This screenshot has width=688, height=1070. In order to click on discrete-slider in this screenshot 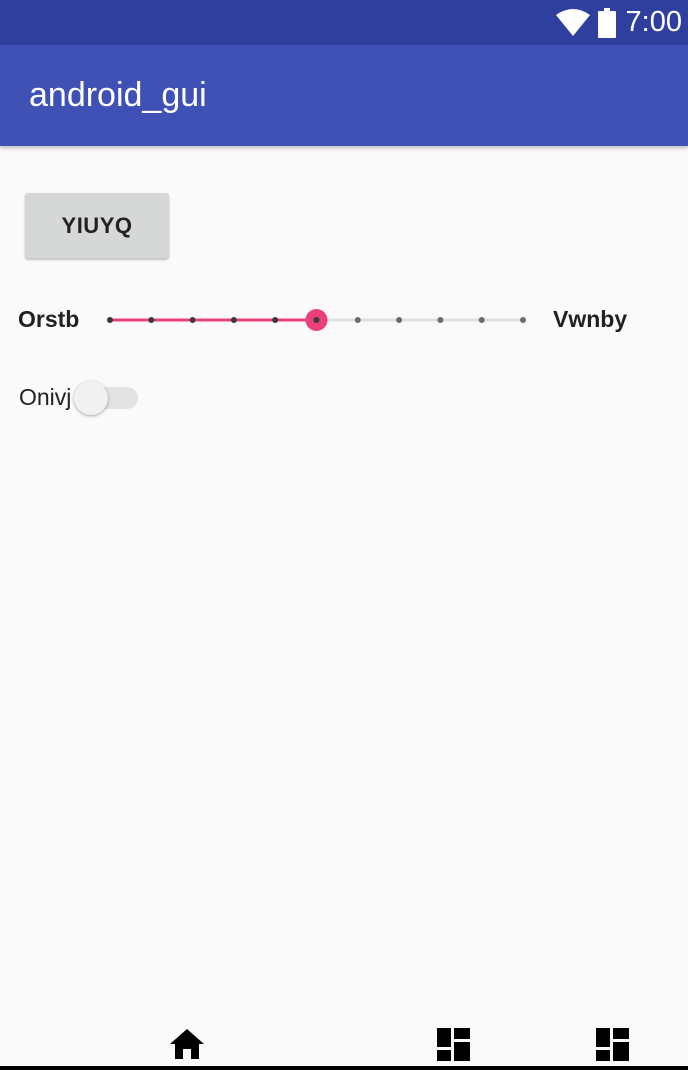, I will do `click(317, 320)`.